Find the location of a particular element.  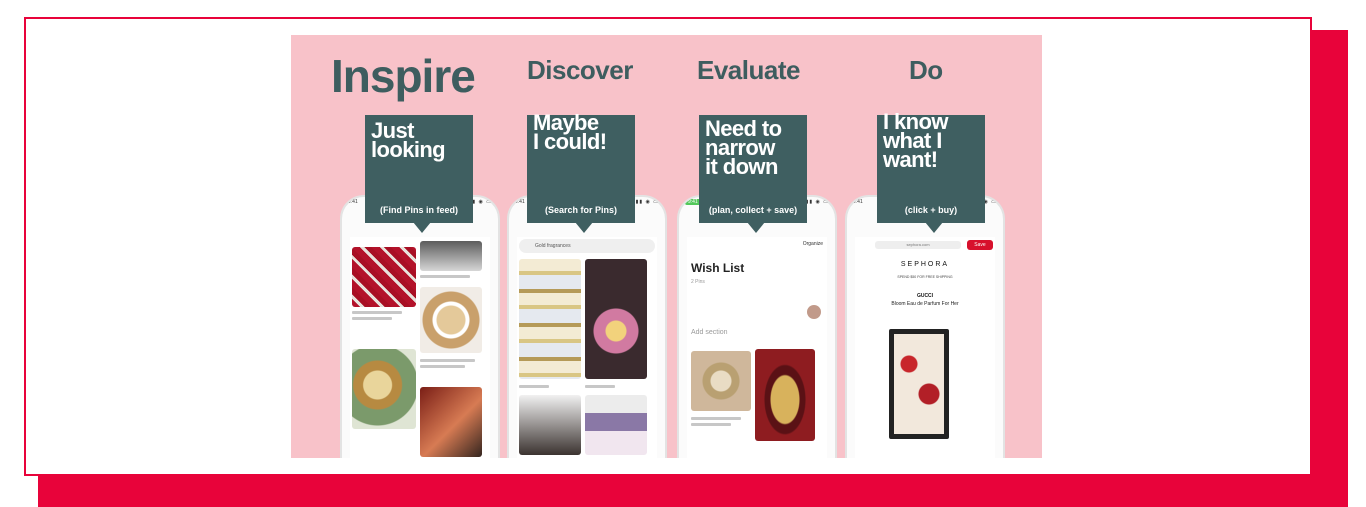

bubble-subtext: (click + buy) is located at coordinates (931, 210).